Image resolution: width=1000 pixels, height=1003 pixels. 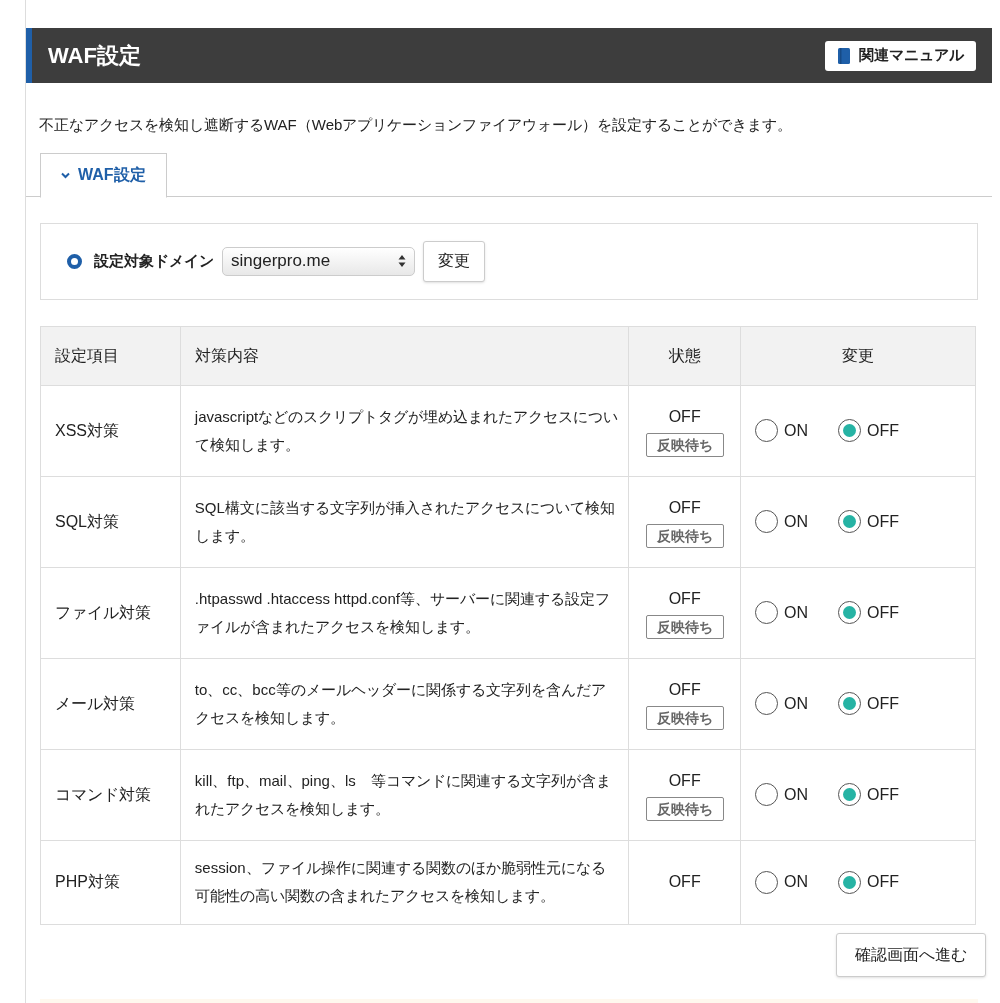 What do you see at coordinates (94, 56) in the screenshot?
I see `page-title: WAF設定` at bounding box center [94, 56].